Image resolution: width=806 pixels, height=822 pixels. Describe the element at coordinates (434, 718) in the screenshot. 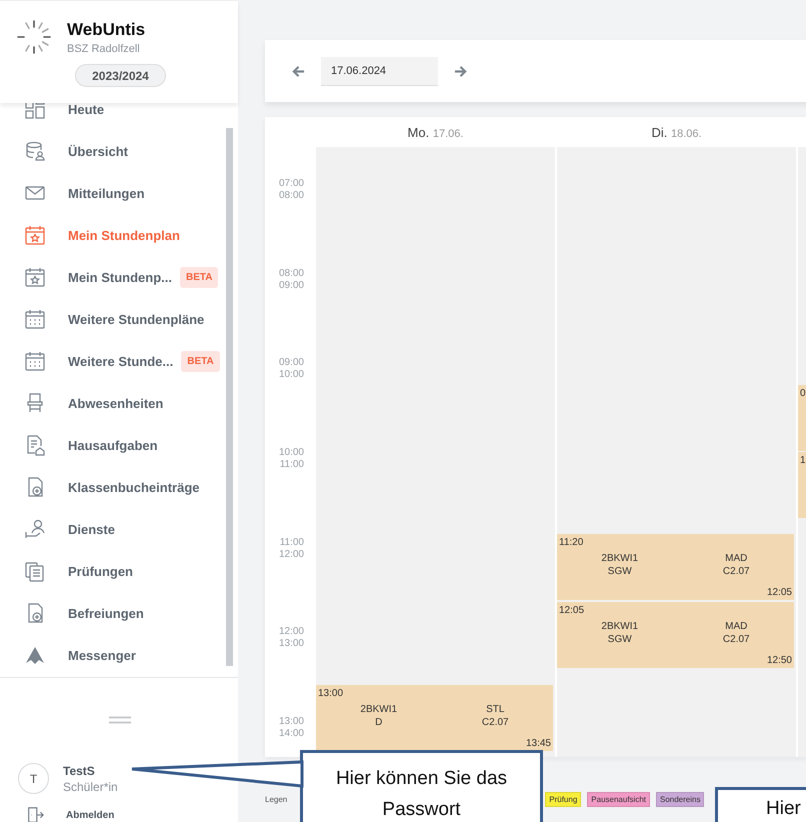

I see `lesson-block: 13:00 2BKWI1 D STL C2.07 13:45` at that location.